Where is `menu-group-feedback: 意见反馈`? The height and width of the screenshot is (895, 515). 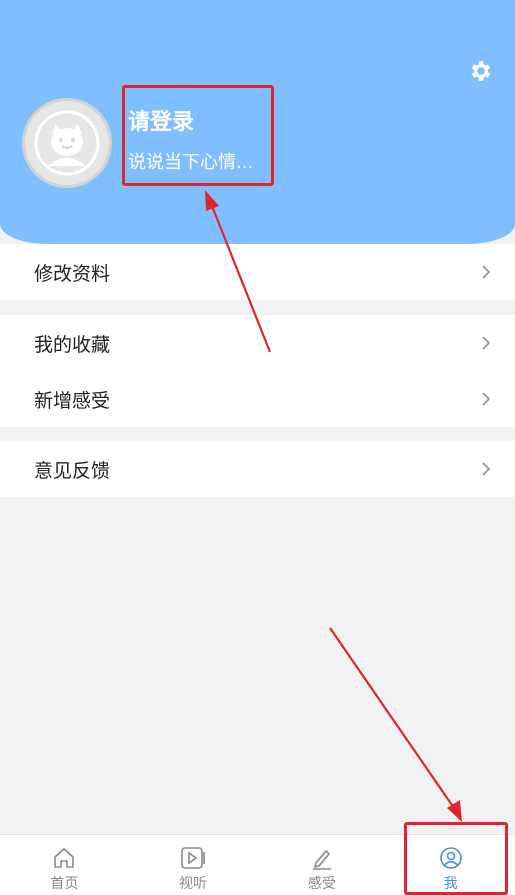 menu-group-feedback: 意见反馈 is located at coordinates (257, 469).